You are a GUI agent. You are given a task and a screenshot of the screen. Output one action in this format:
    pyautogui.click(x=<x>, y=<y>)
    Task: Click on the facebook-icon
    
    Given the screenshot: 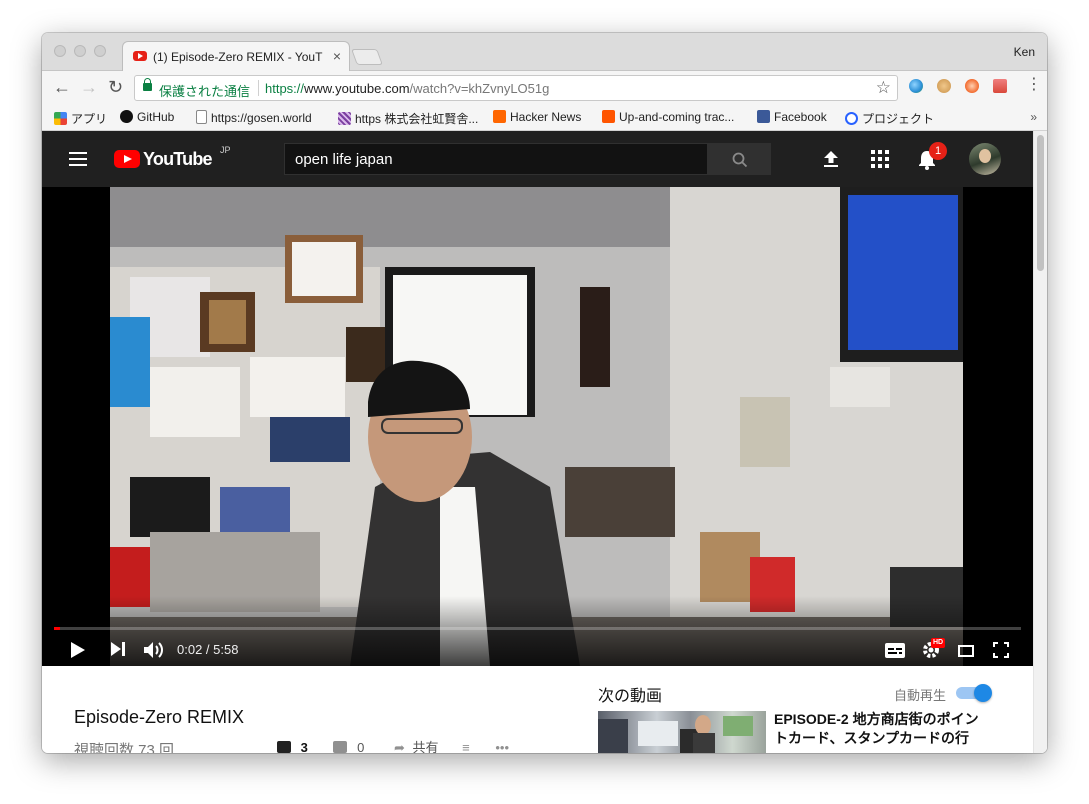 What is the action you would take?
    pyautogui.click(x=763, y=116)
    